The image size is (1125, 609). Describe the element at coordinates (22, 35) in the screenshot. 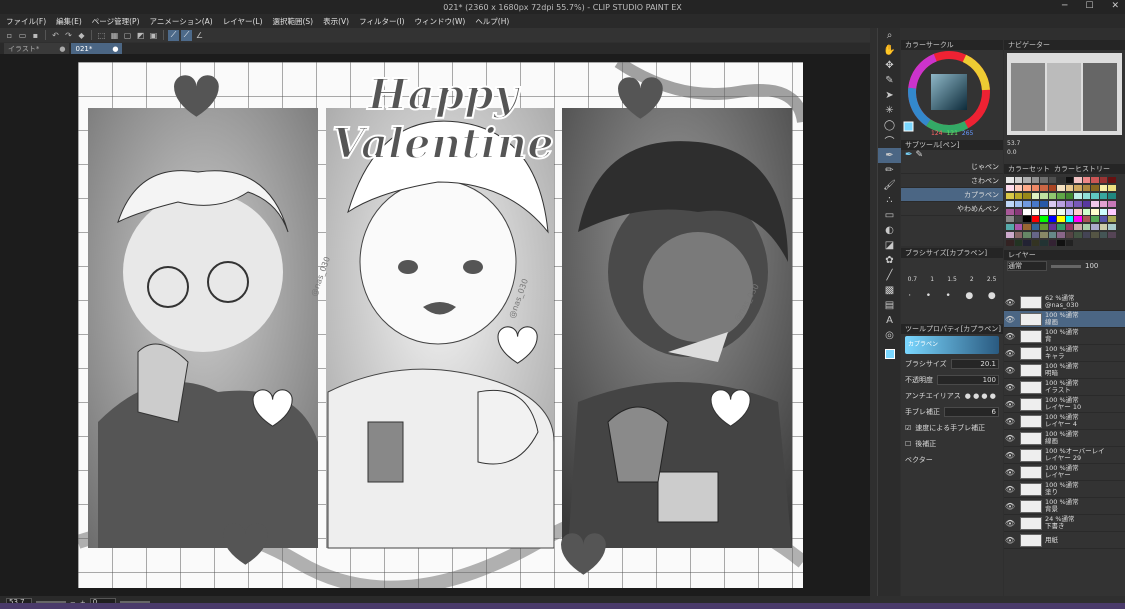

I see `open-file-icon: ▭` at that location.